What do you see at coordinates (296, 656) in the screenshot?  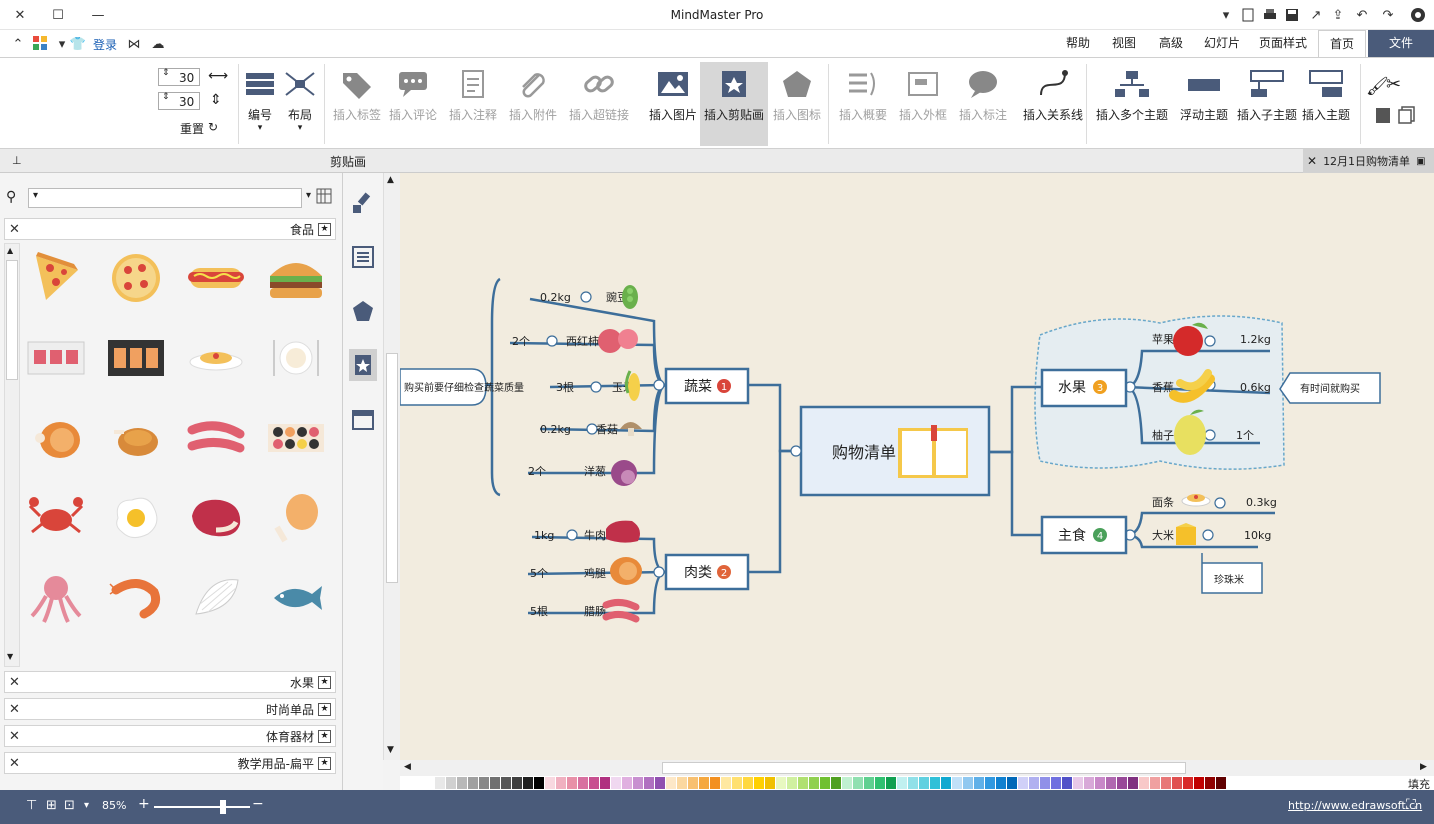 I see `clipart-watermelon` at bounding box center [296, 656].